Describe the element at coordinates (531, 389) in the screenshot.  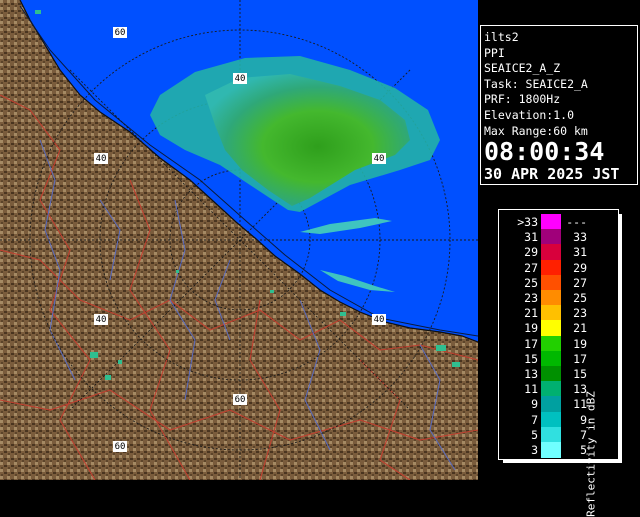
I see `legend-low-value: 11` at that location.